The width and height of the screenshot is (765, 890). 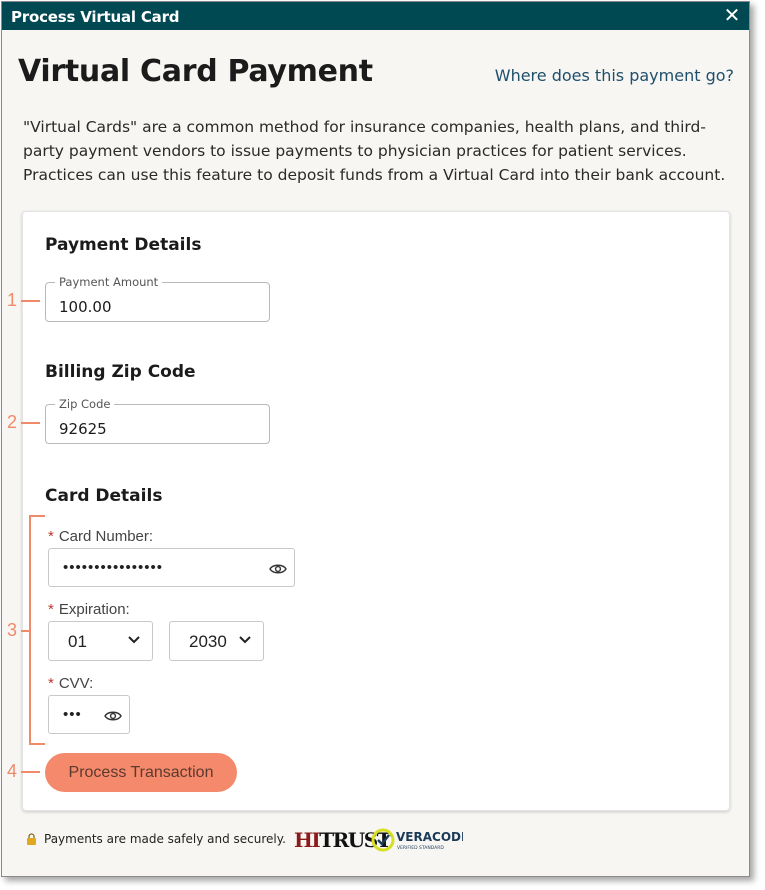 What do you see at coordinates (208, 641) in the screenshot?
I see `exp-year-value: 2030` at bounding box center [208, 641].